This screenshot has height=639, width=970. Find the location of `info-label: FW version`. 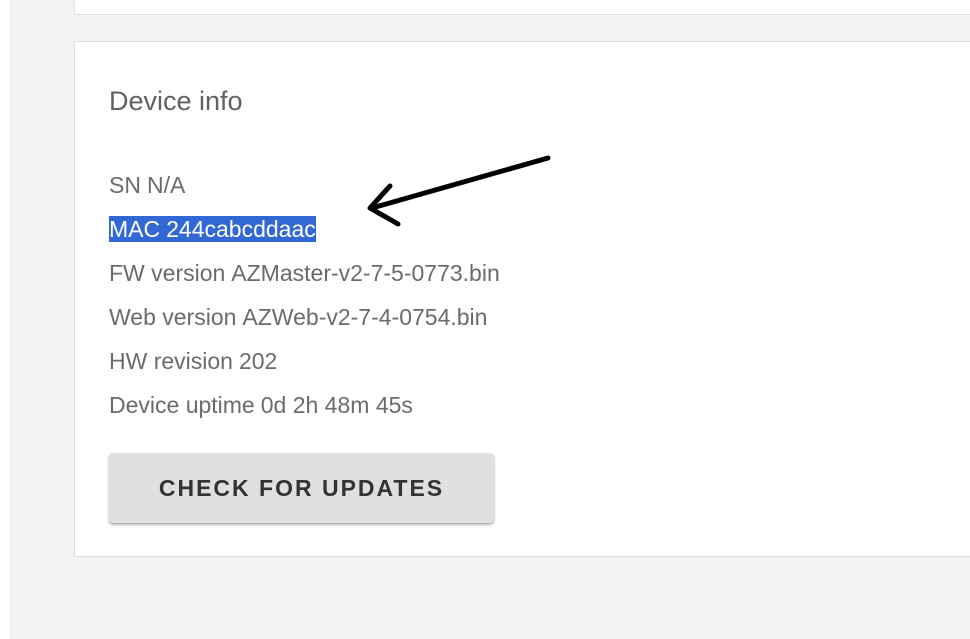

info-label: FW version is located at coordinates (167, 273).